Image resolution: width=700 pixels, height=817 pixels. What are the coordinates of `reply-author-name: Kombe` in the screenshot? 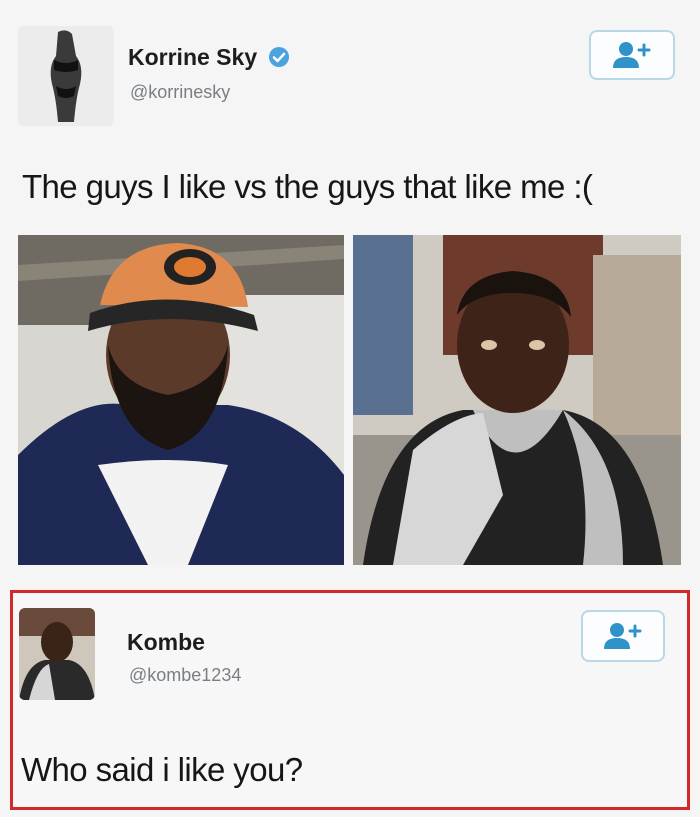 It's located at (166, 642).